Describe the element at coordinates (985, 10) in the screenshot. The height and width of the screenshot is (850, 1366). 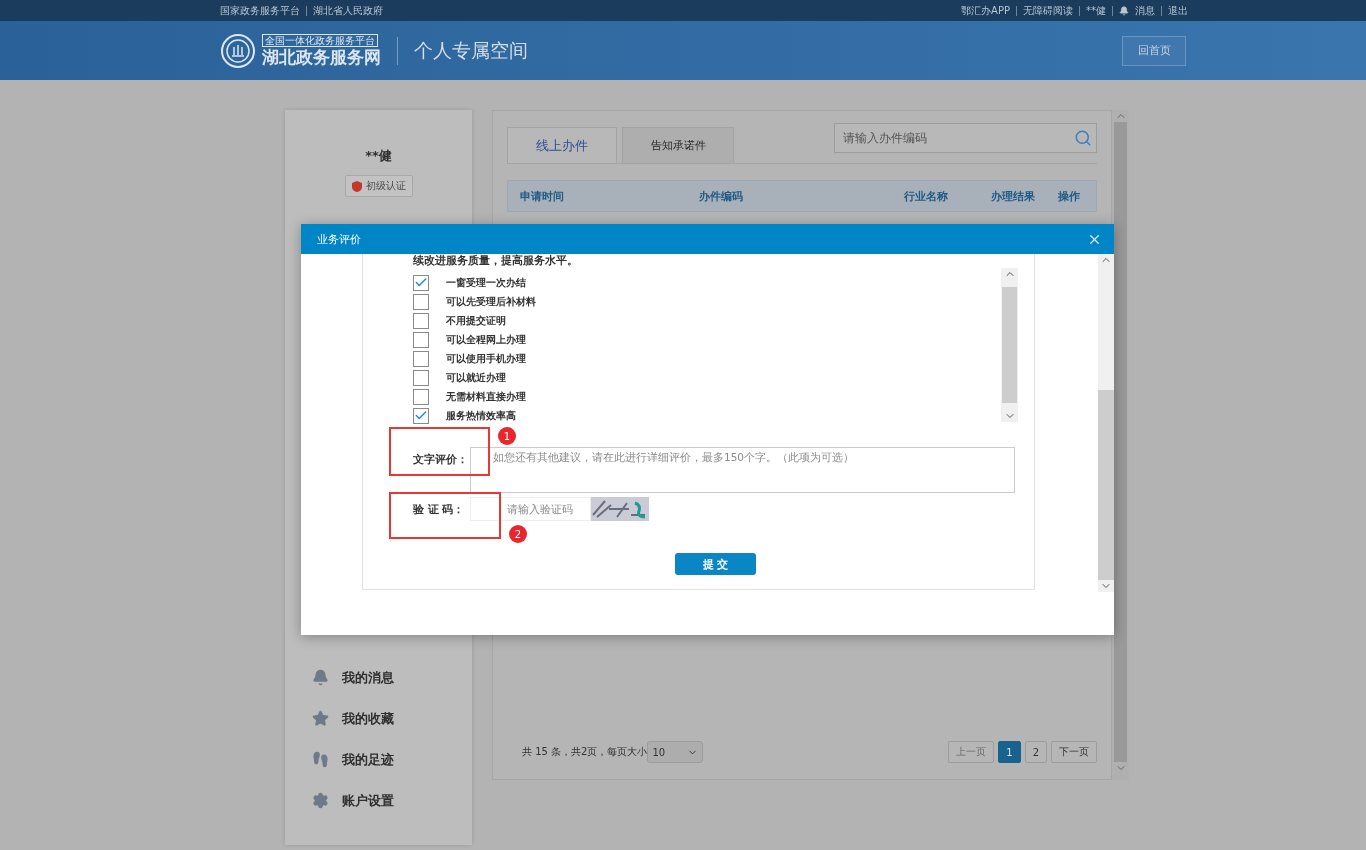
I see `top-link: 鄂汇办APP` at that location.